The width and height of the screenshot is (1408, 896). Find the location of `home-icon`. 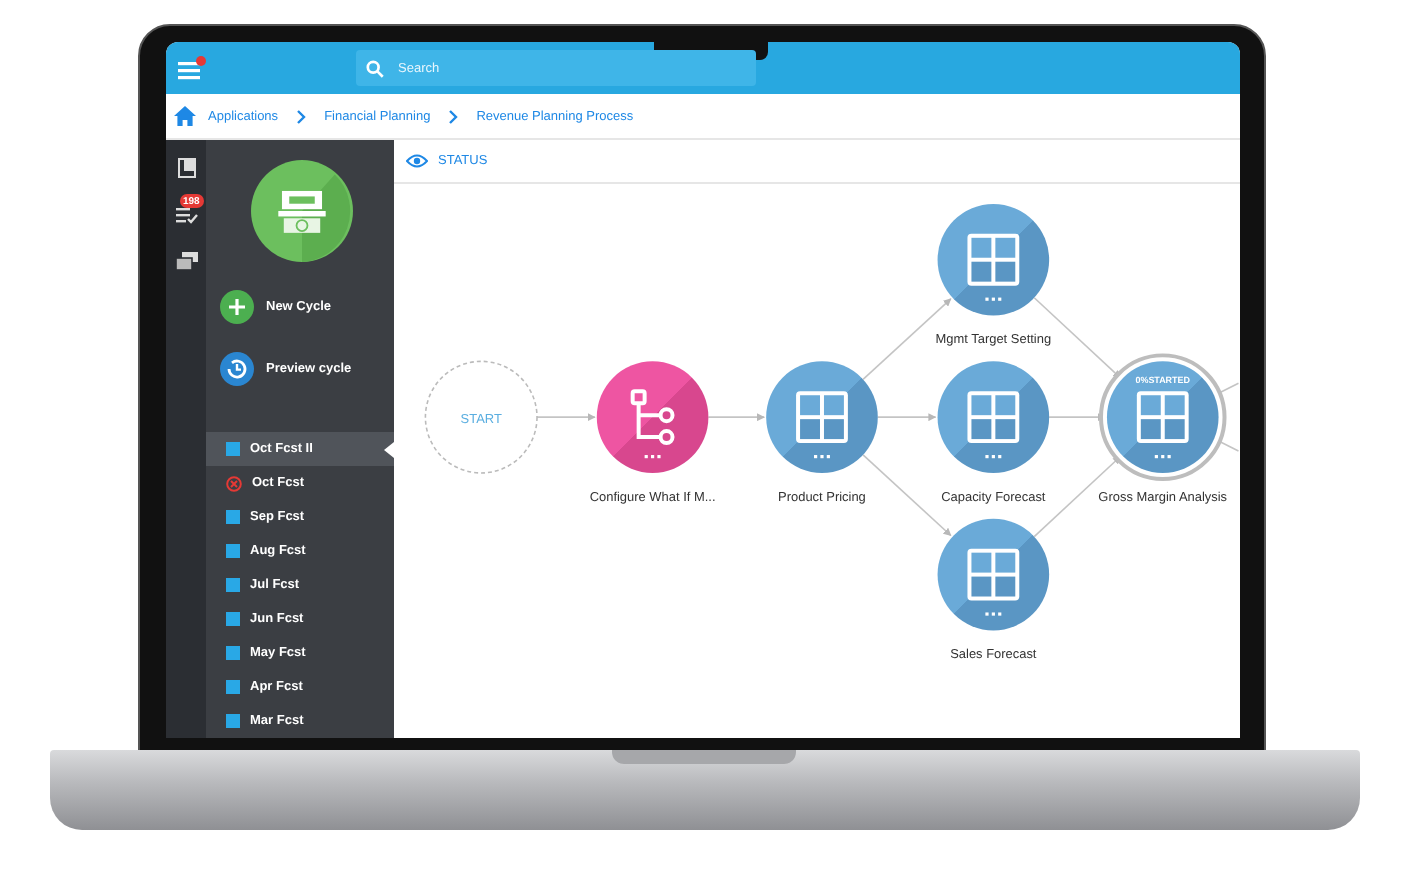

home-icon is located at coordinates (185, 116).